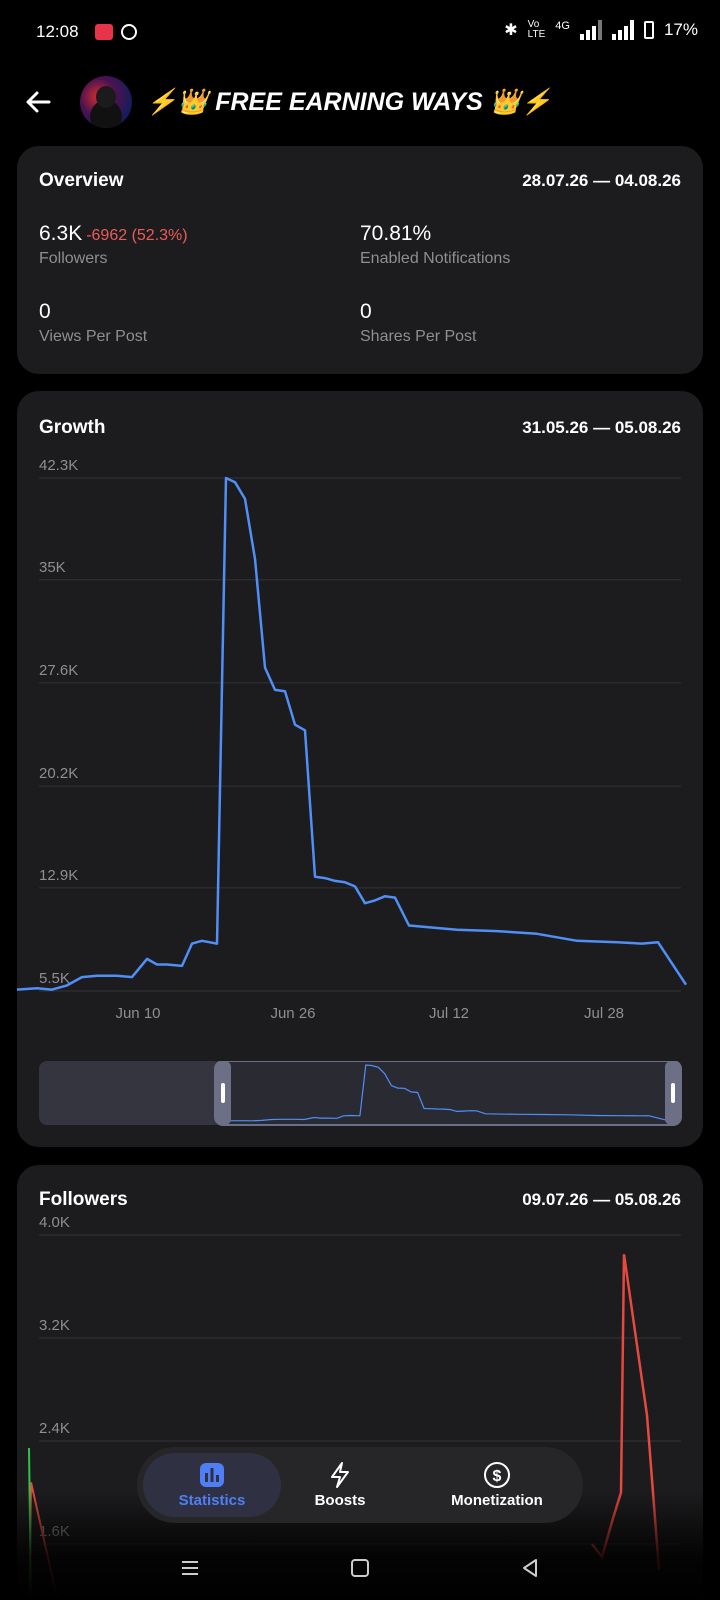  Describe the element at coordinates (54, 978) in the screenshot. I see `growth-y-tick: 5.5K` at that location.